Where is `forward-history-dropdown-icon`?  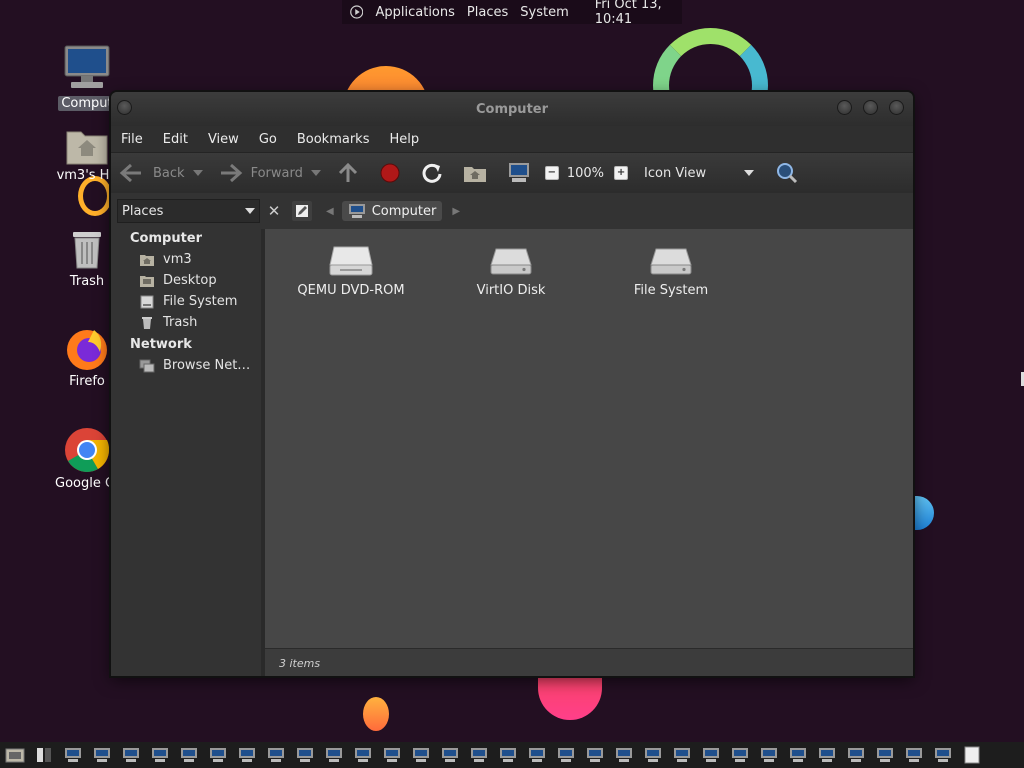
forward-history-dropdown-icon is located at coordinates (315, 173).